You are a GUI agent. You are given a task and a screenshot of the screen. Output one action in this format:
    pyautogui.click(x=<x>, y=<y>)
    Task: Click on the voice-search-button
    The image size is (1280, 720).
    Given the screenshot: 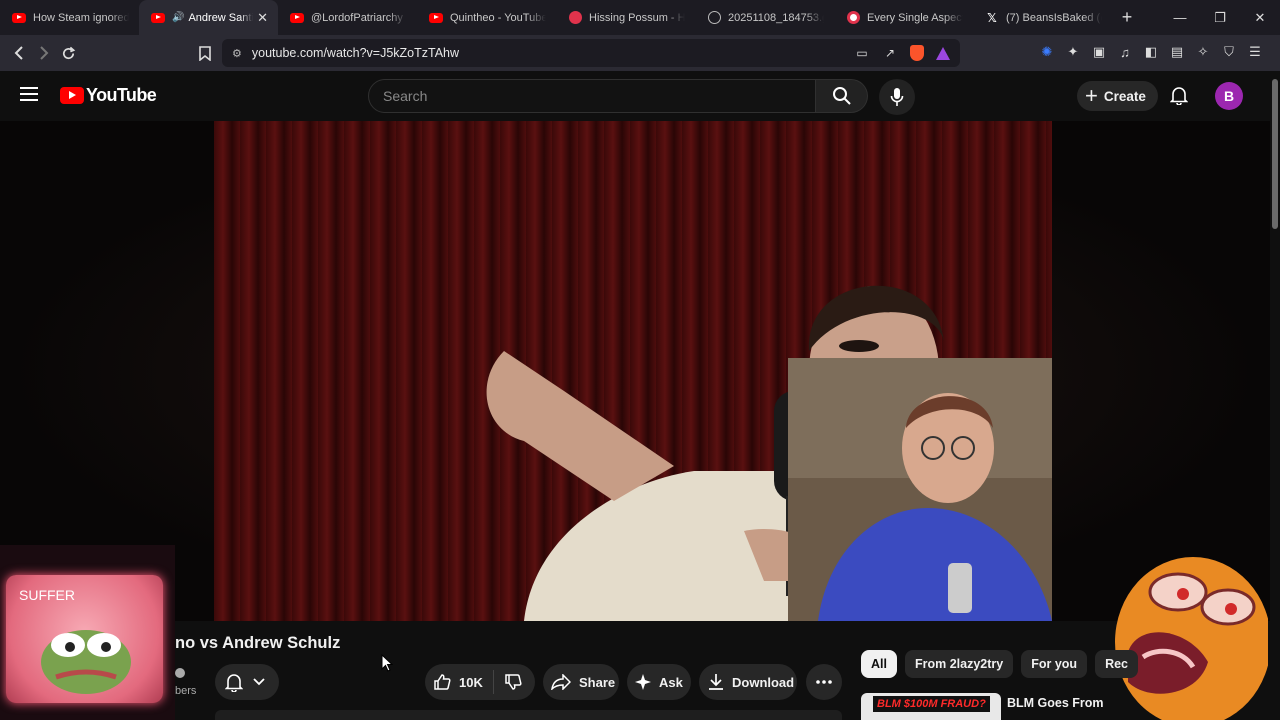 What is the action you would take?
    pyautogui.click(x=897, y=97)
    